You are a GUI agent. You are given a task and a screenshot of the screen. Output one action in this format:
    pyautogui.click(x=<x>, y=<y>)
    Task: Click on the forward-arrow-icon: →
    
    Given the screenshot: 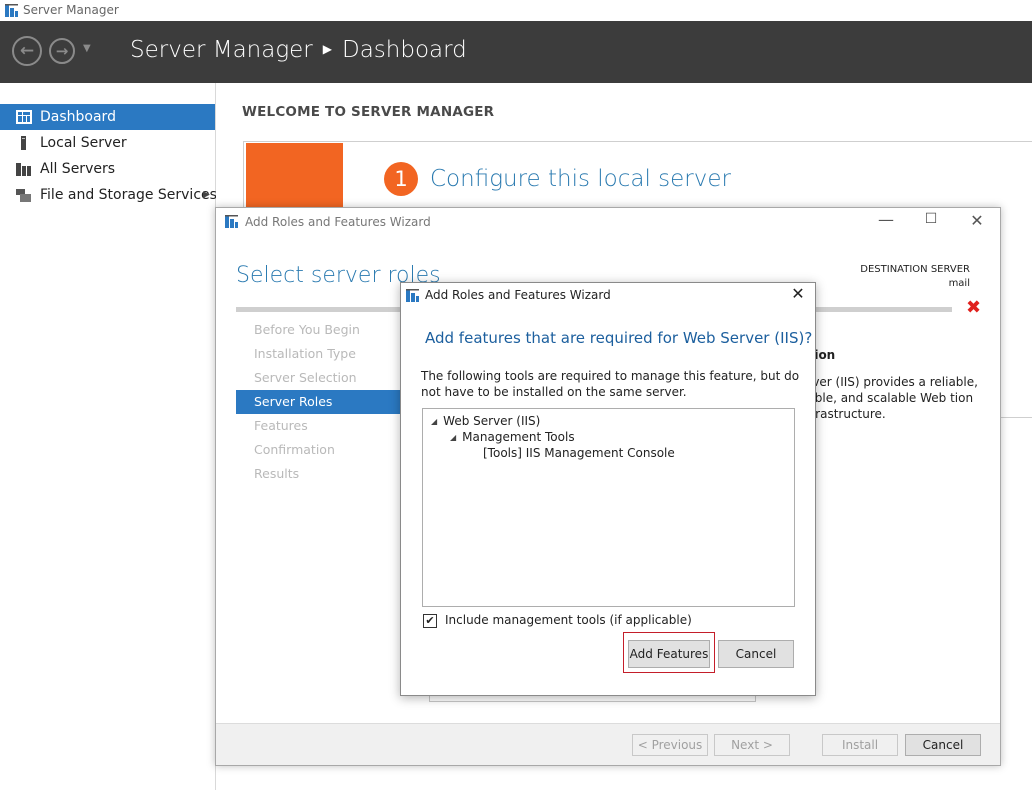 What is the action you would take?
    pyautogui.click(x=62, y=51)
    